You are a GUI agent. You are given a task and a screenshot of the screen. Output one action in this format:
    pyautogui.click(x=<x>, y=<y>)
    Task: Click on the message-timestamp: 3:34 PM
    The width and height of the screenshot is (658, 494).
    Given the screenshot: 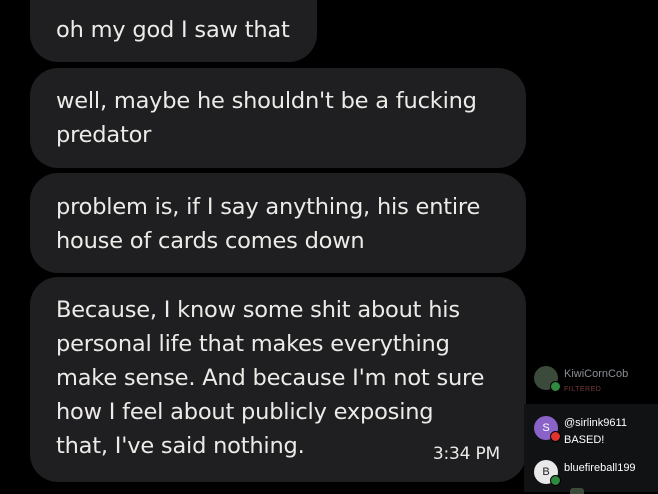 What is the action you would take?
    pyautogui.click(x=466, y=454)
    